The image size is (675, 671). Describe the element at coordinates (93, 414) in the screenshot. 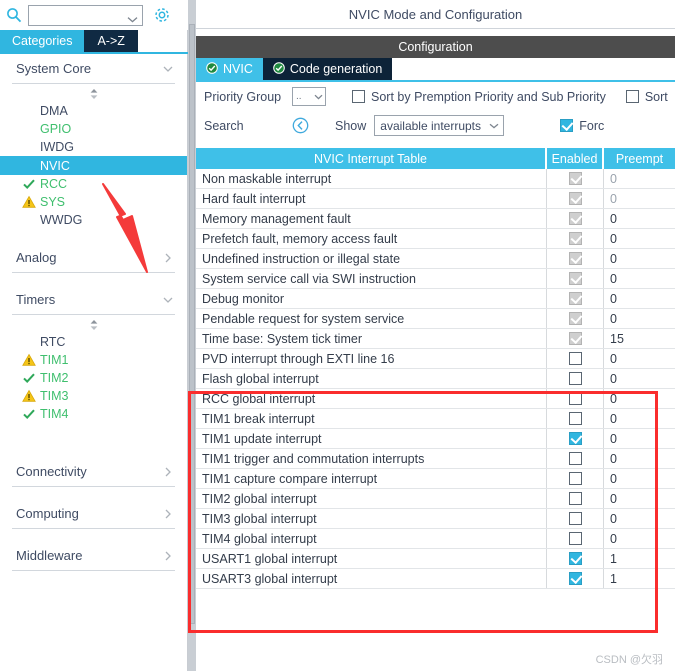

I see `sidebar-item-tim4: TIM4` at that location.